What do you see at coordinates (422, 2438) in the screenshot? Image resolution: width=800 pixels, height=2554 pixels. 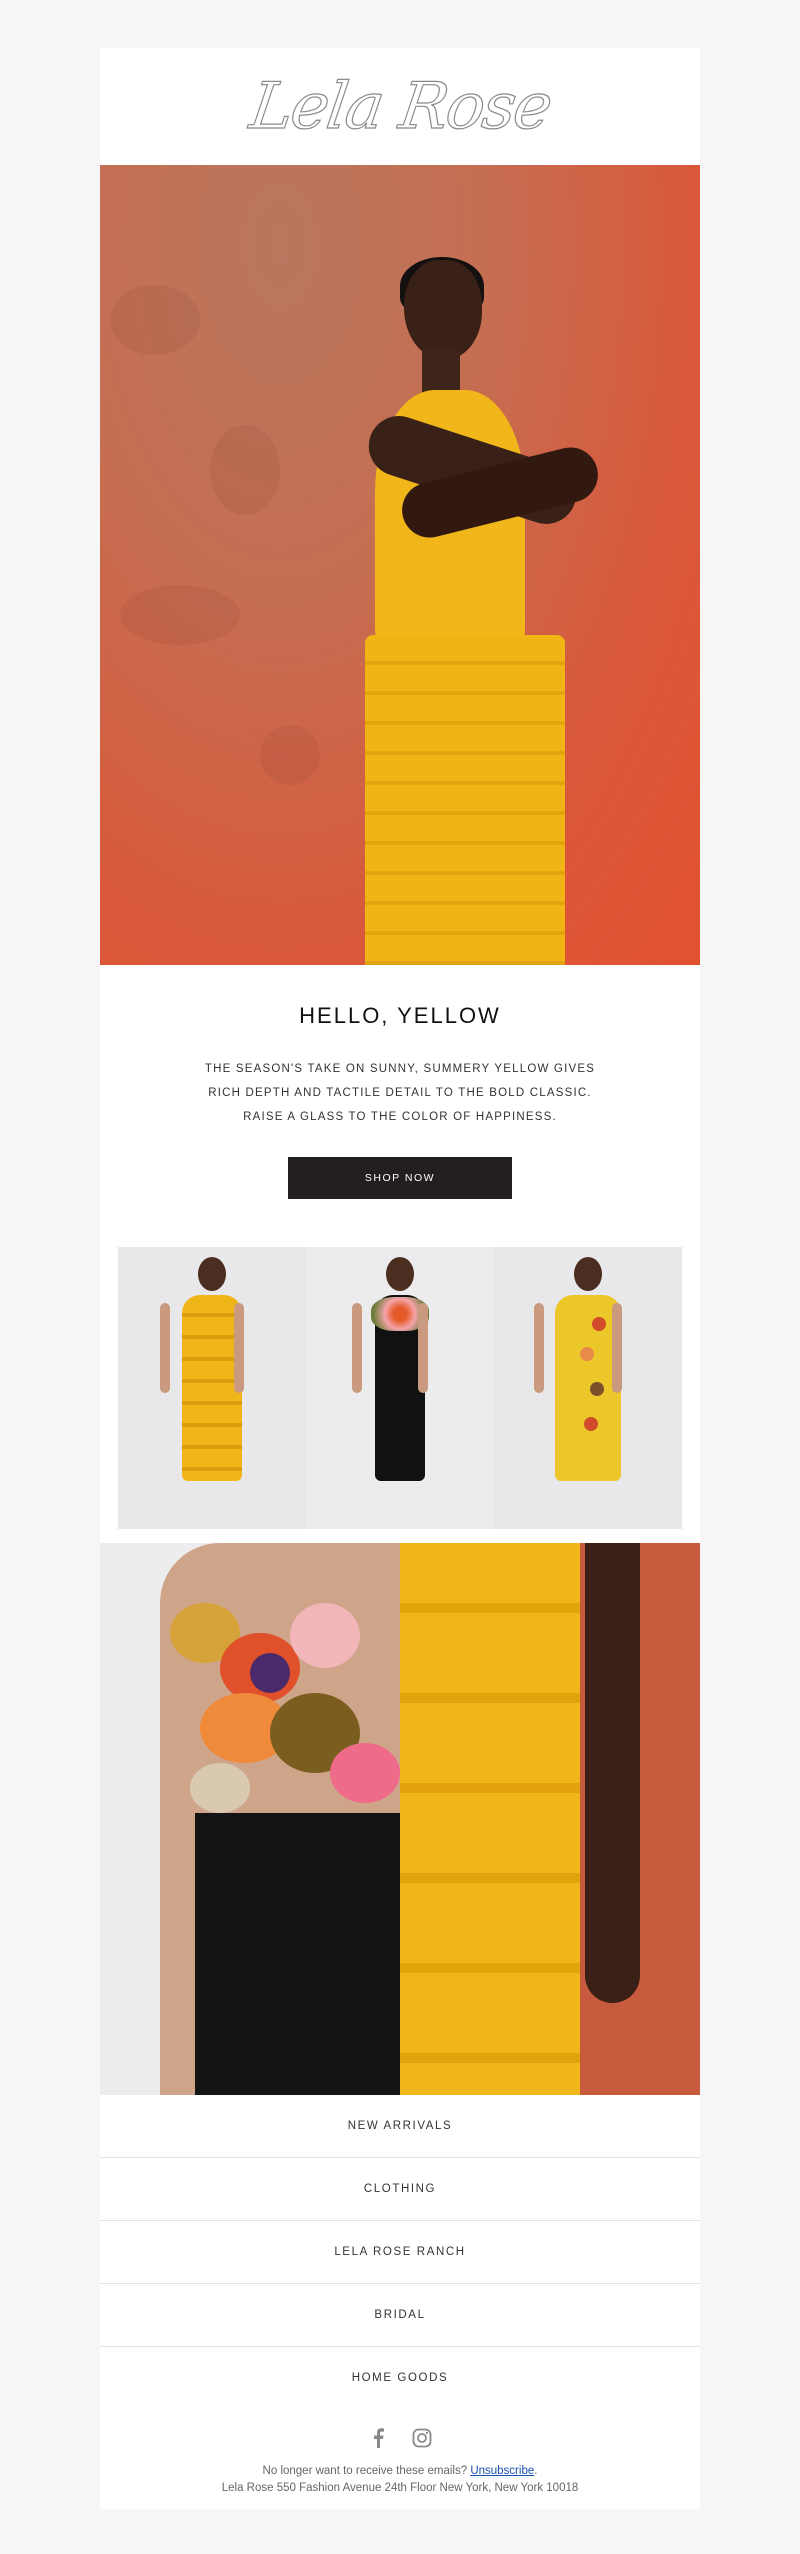 I see `instagram-icon` at bounding box center [422, 2438].